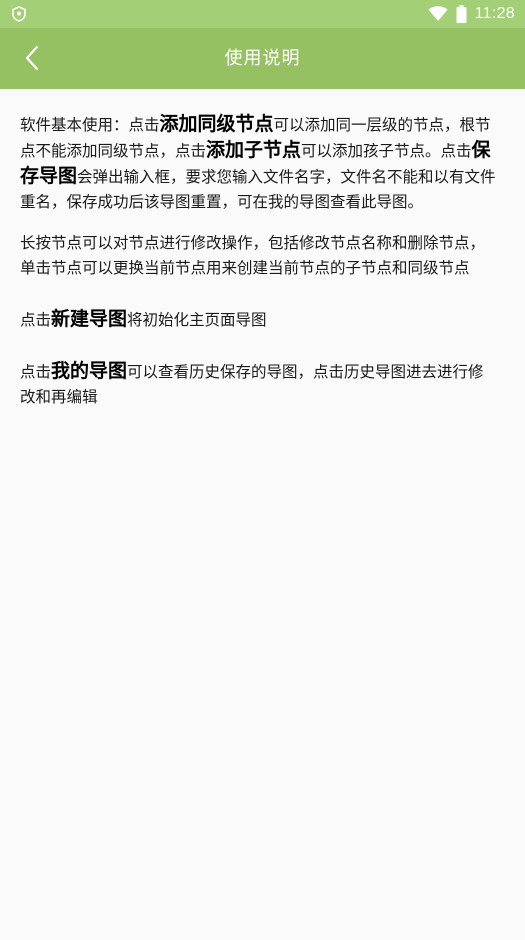  What do you see at coordinates (461, 14) in the screenshot?
I see `battery-icon` at bounding box center [461, 14].